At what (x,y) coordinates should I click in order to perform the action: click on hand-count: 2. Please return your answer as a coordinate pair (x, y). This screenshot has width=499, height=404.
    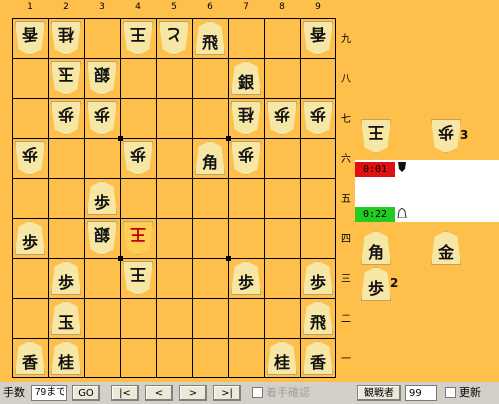
    Looking at the image, I should click on (394, 283).